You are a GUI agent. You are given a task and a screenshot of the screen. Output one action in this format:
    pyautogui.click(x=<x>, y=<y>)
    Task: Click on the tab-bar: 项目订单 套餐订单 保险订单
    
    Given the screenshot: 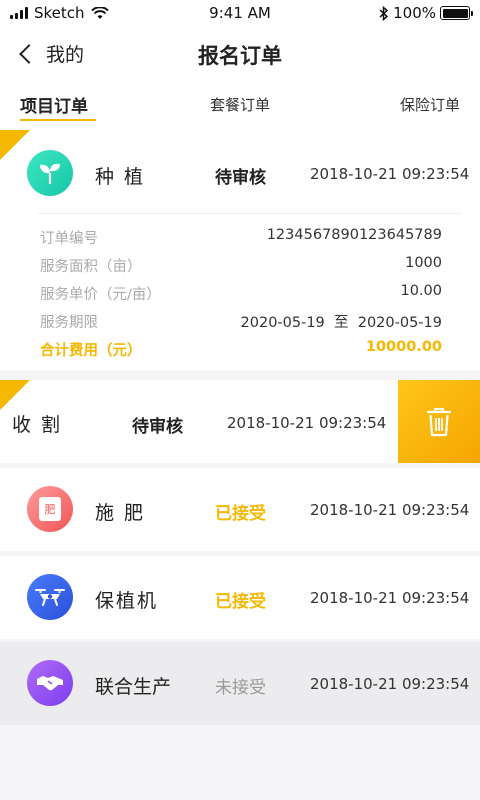 What is the action you would take?
    pyautogui.click(x=240, y=105)
    